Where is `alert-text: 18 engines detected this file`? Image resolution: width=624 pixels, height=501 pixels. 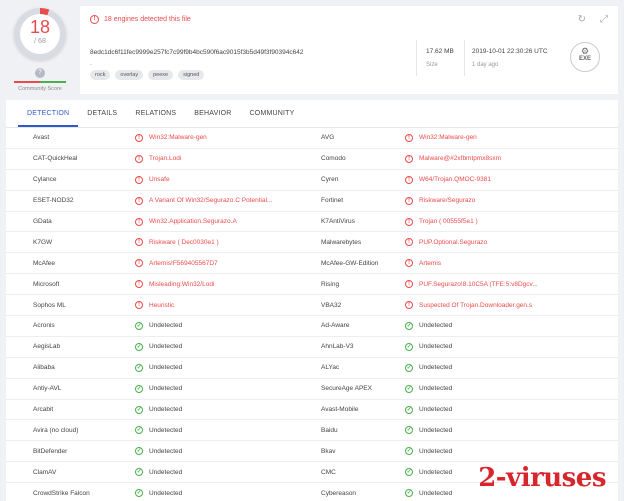 alert-text: 18 engines detected this file is located at coordinates (147, 19).